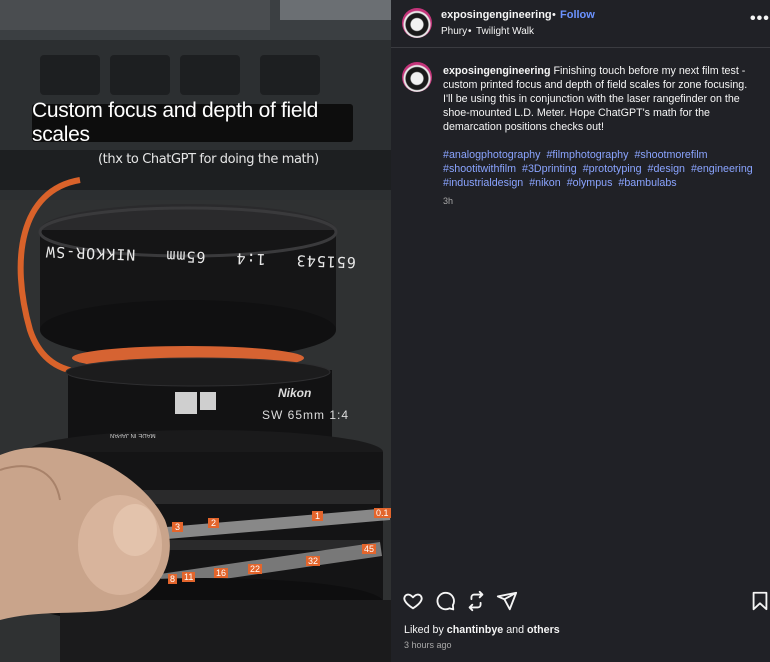  I want to click on liked-by-user: chantinbye, so click(475, 630).